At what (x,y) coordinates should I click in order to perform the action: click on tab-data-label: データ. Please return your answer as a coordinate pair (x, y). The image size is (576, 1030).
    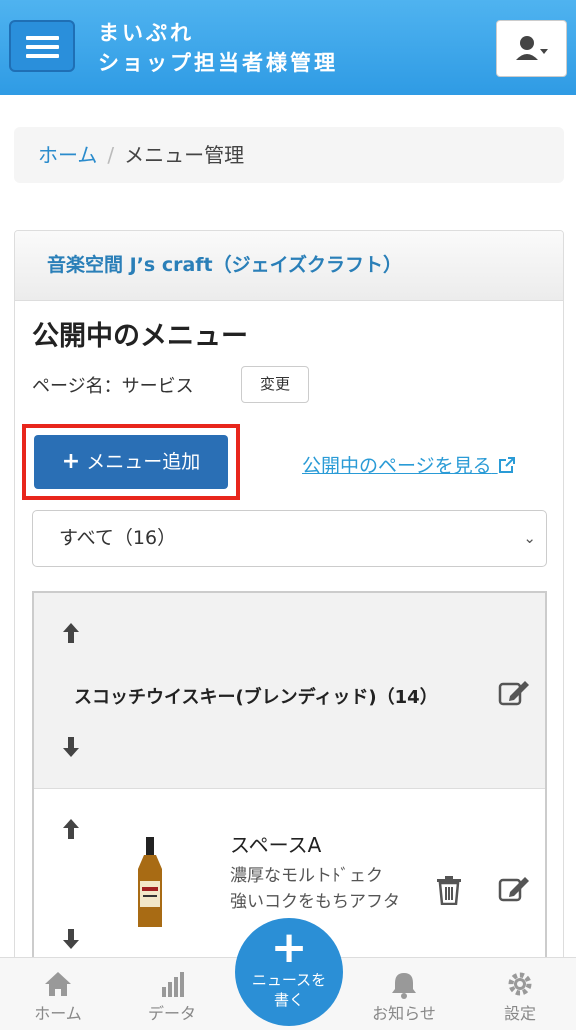
    Looking at the image, I should click on (171, 1013).